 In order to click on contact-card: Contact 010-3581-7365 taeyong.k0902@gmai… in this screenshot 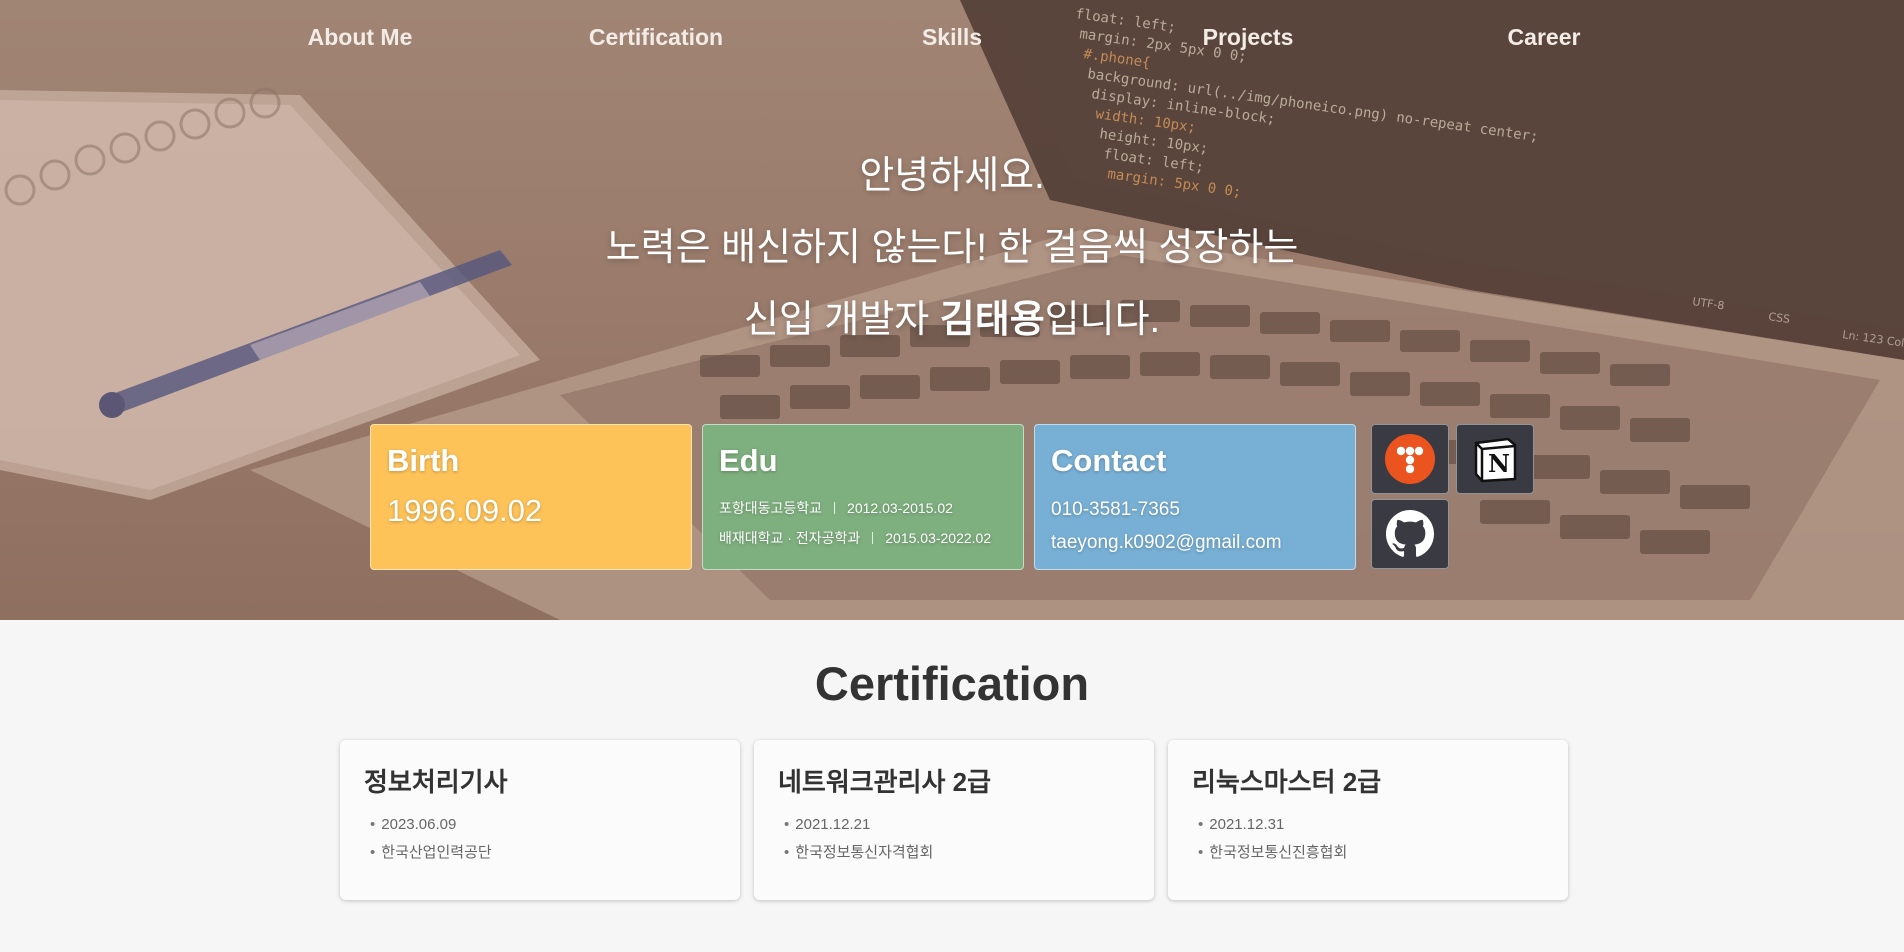, I will do `click(1195, 497)`.